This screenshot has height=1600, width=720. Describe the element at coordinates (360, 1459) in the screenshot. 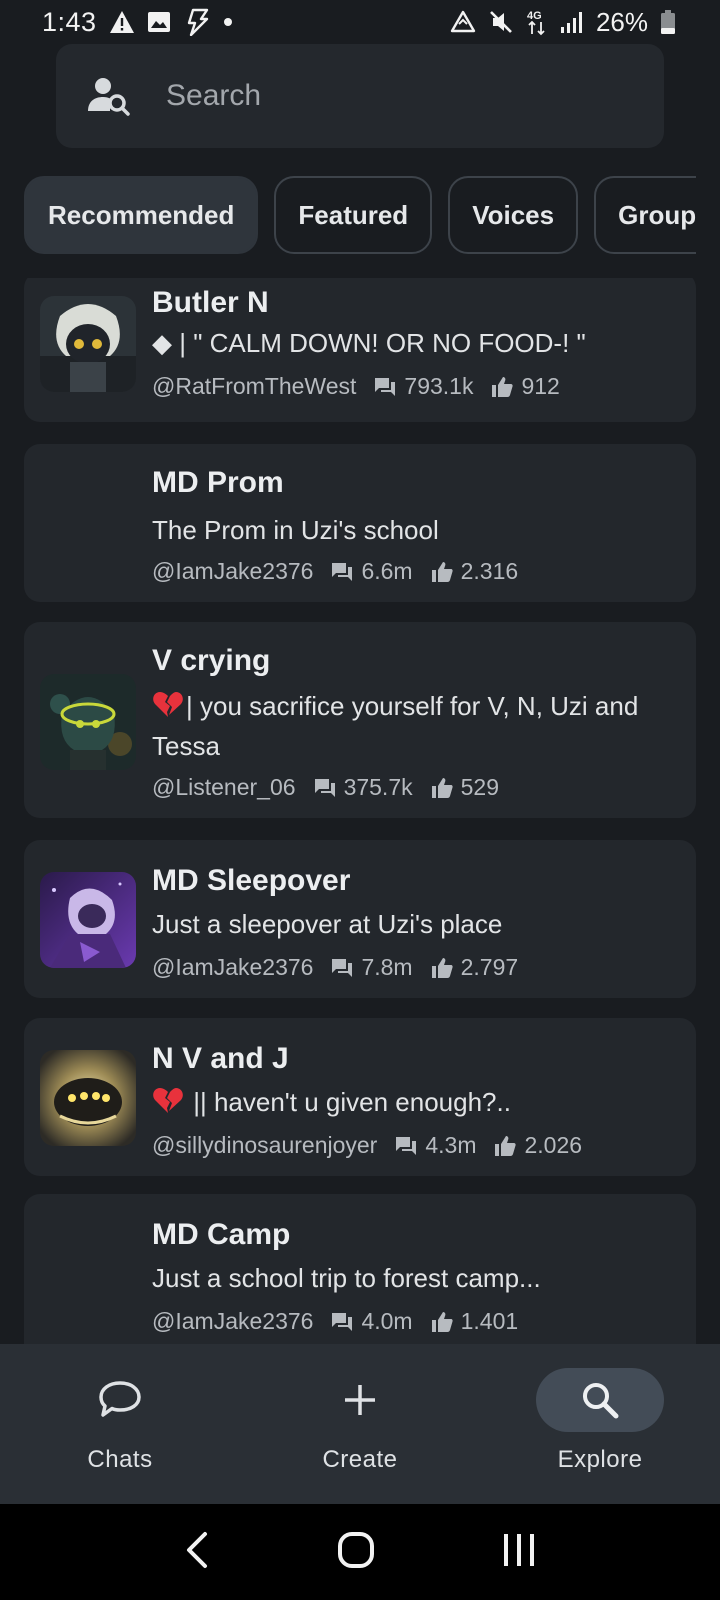

I see `nav-create-label: Create` at that location.